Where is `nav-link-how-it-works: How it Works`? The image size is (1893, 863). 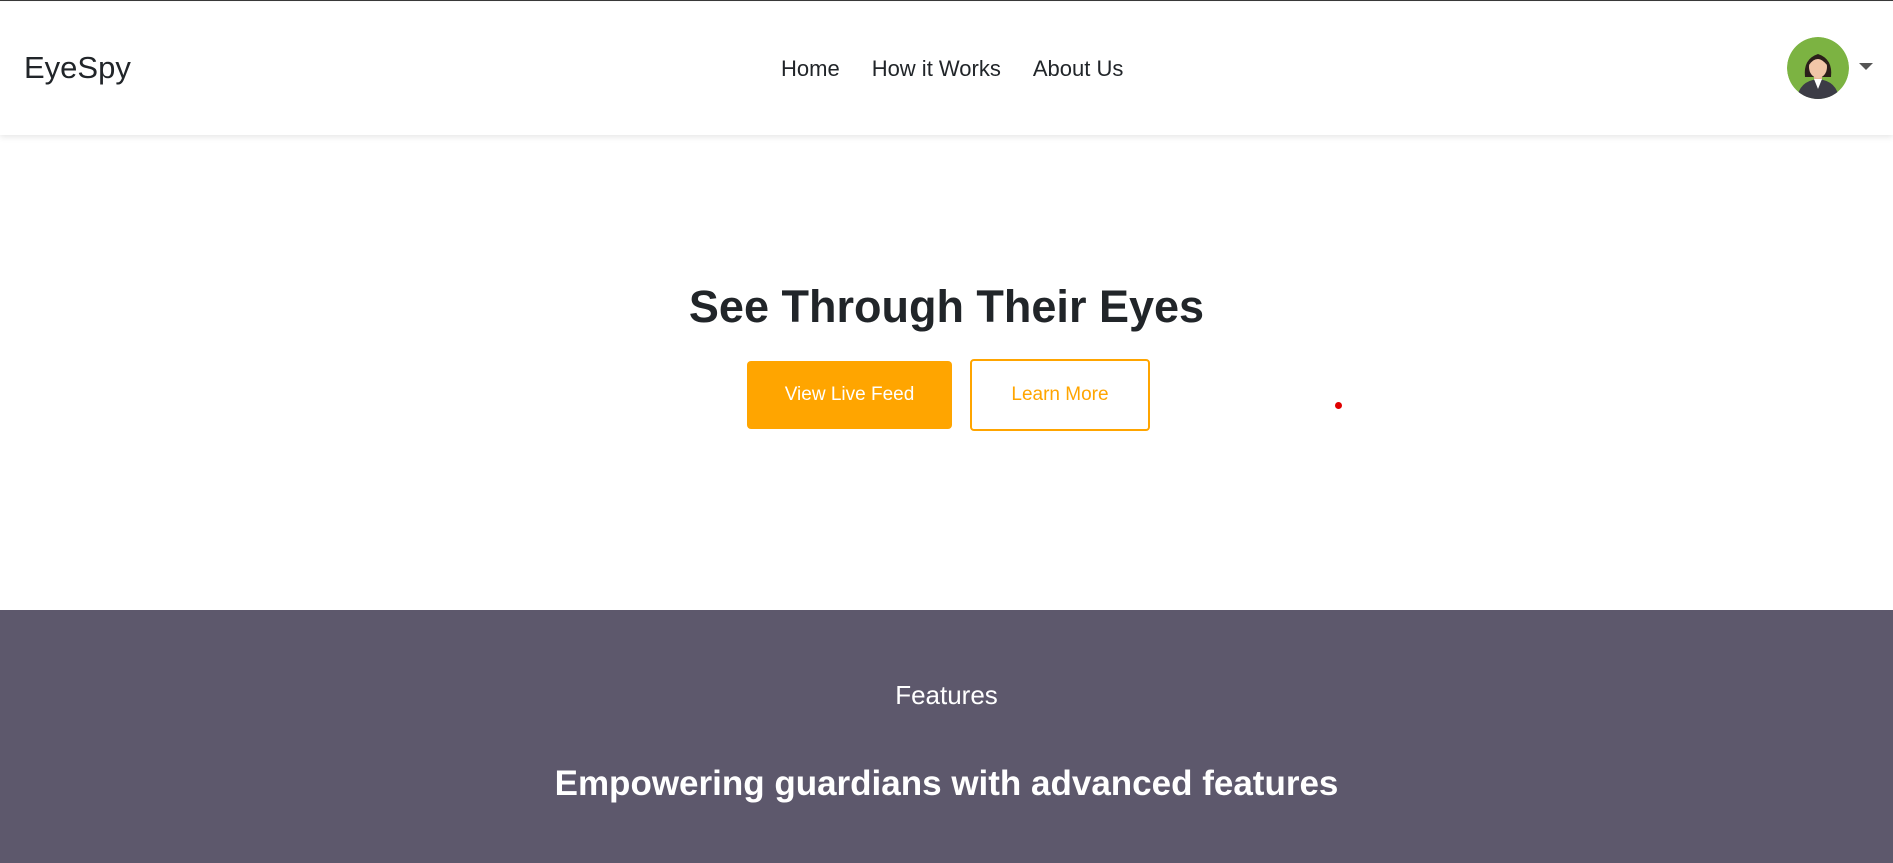 nav-link-how-it-works: How it Works is located at coordinates (936, 69).